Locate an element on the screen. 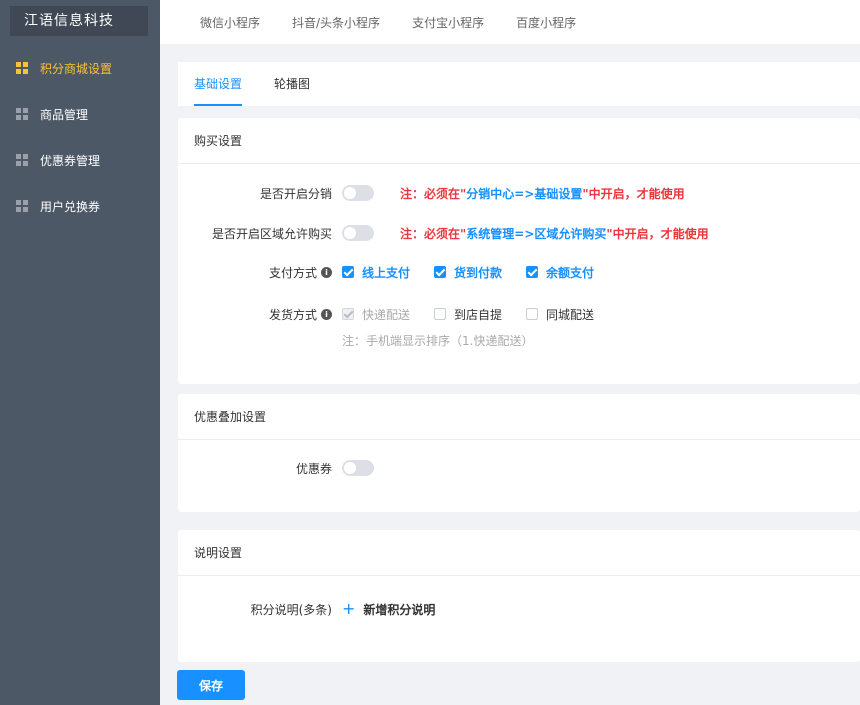 The width and height of the screenshot is (860, 705). distribution-note: 注：必须在"分销中心=>基础设置"中开启，才能使用 is located at coordinates (542, 193).